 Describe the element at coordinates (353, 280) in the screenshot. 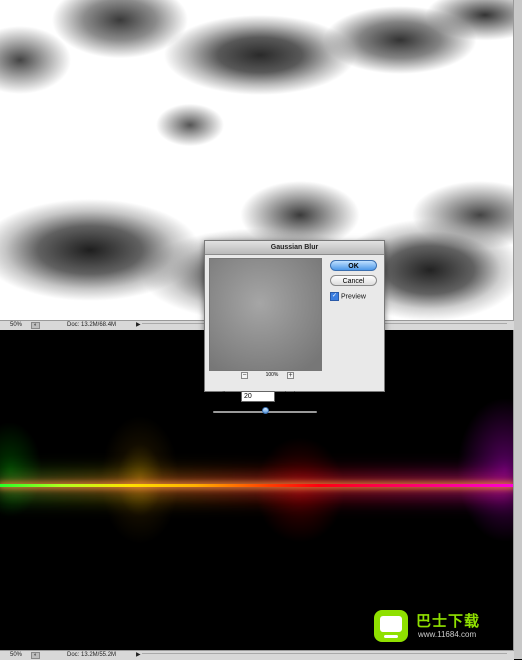

I see `cancel-button: Cancel` at that location.